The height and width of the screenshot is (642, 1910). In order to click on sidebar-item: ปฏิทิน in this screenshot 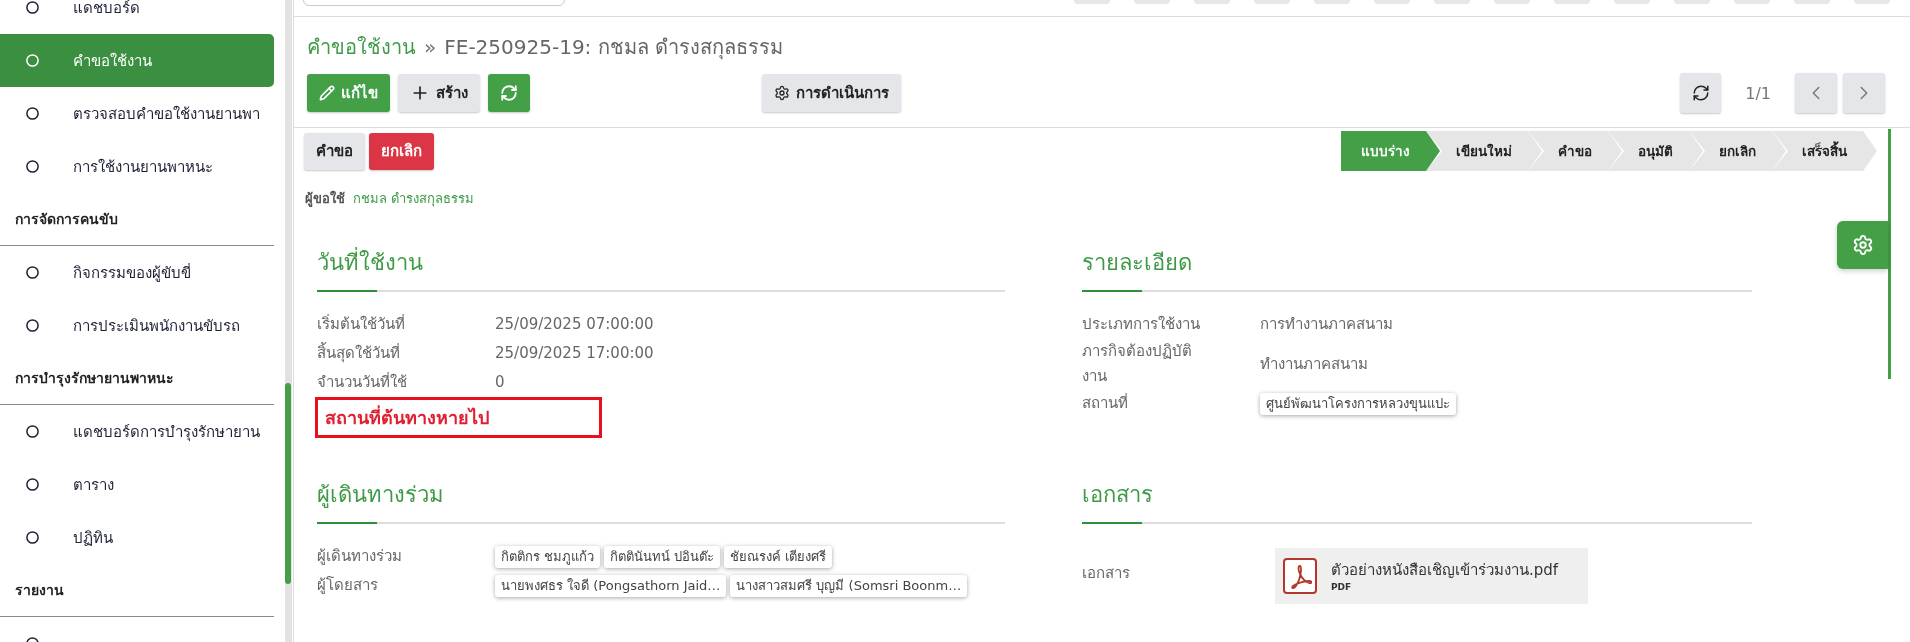, I will do `click(137, 537)`.